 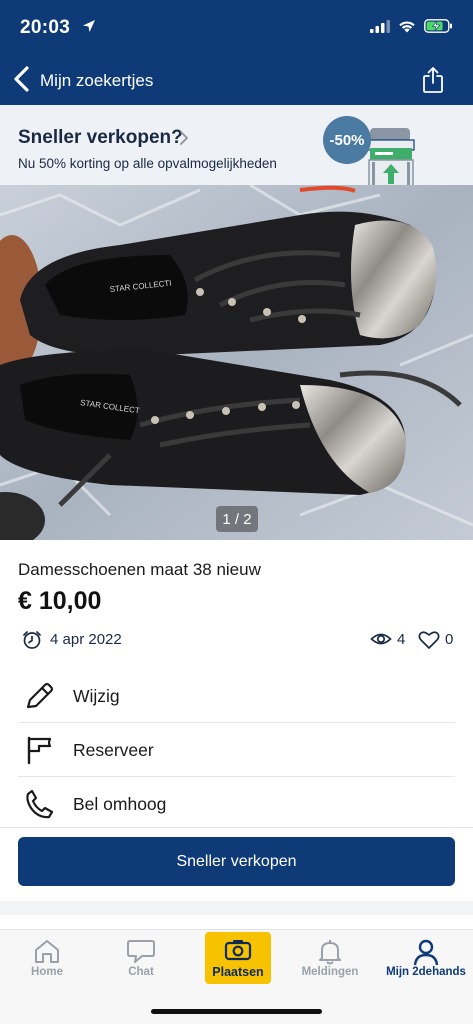 What do you see at coordinates (236, 1011) in the screenshot?
I see `home-indicator` at bounding box center [236, 1011].